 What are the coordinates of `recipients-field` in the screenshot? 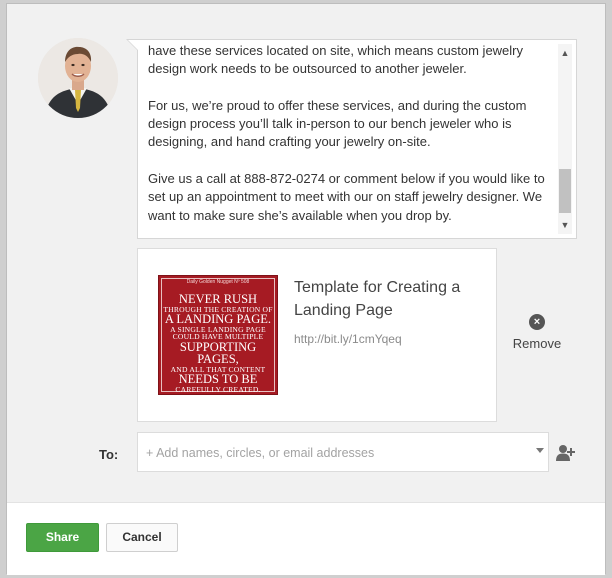 It's located at (343, 452).